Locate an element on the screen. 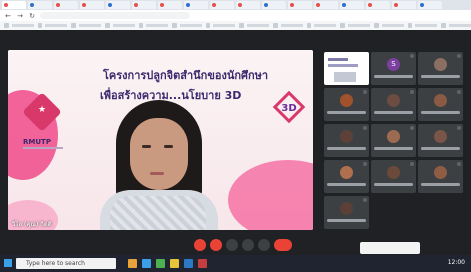 This screenshot has height=272, width=471. file-explorer-icon is located at coordinates (132, 263).